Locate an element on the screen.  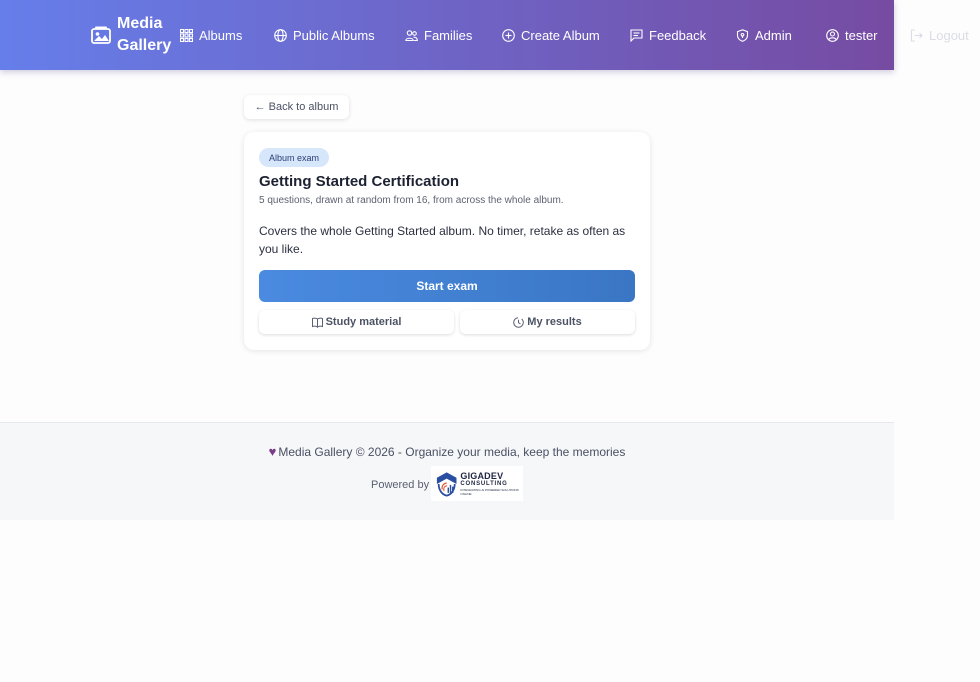
nav-admin: Admin is located at coordinates (764, 35).